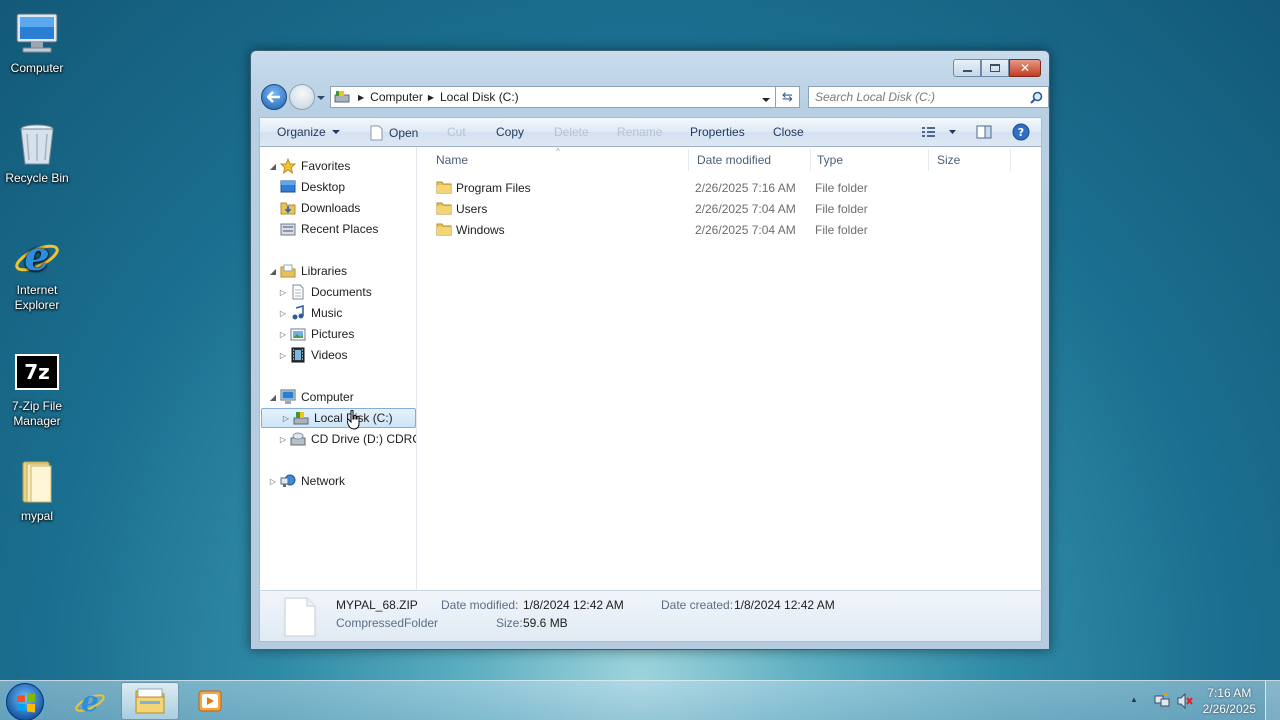  I want to click on taskbar-internet-explorer: e, so click(90, 701).